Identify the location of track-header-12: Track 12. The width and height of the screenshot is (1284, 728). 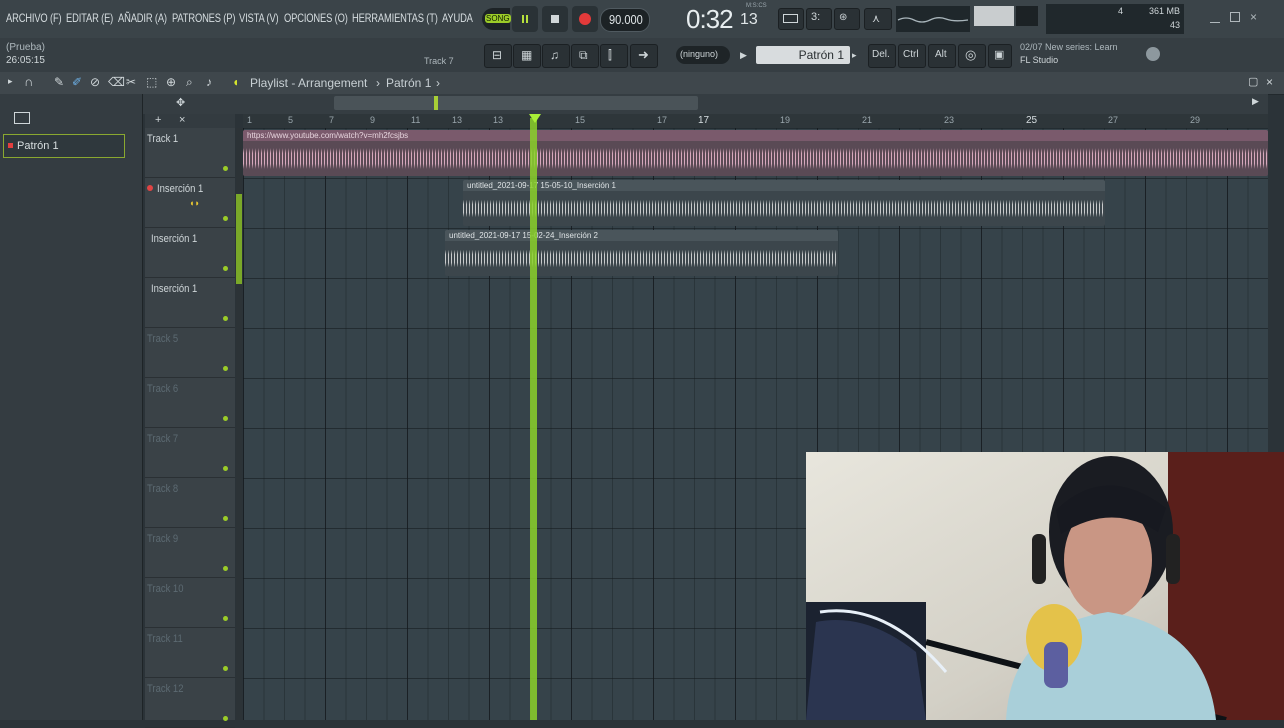
(190, 703).